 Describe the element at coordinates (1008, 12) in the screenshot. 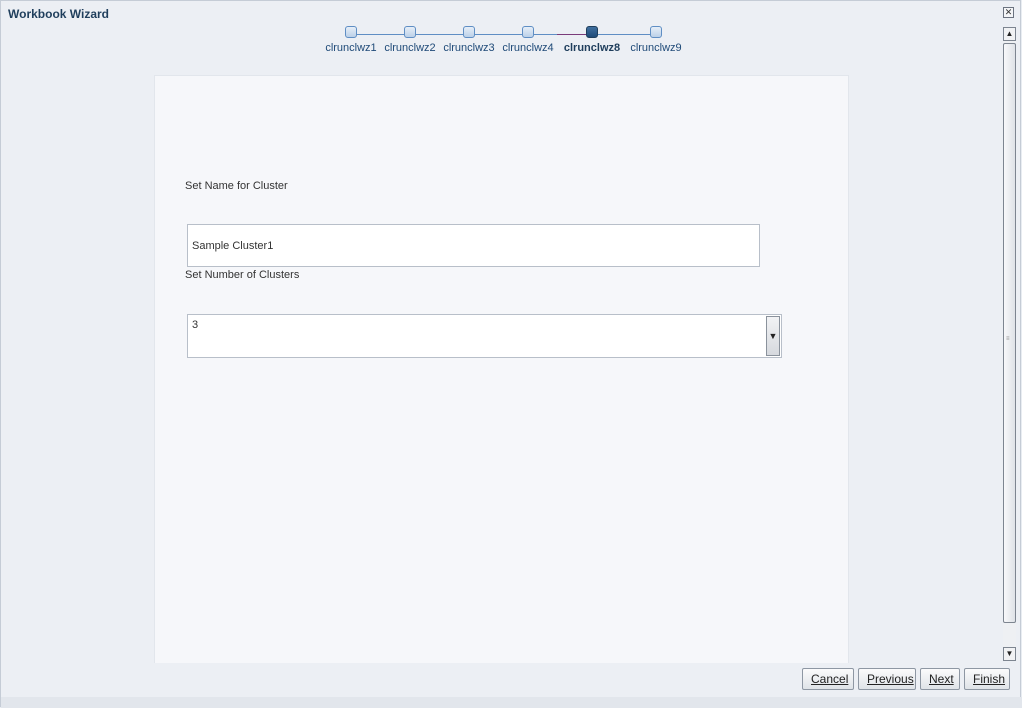

I see `close-icon: ✕` at that location.